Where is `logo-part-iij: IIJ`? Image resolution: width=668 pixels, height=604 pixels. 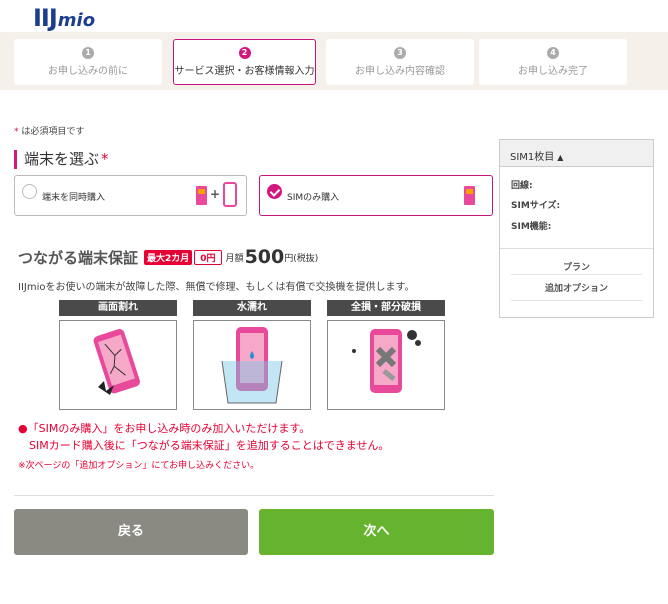 logo-part-iij: IIJ is located at coordinates (45, 18).